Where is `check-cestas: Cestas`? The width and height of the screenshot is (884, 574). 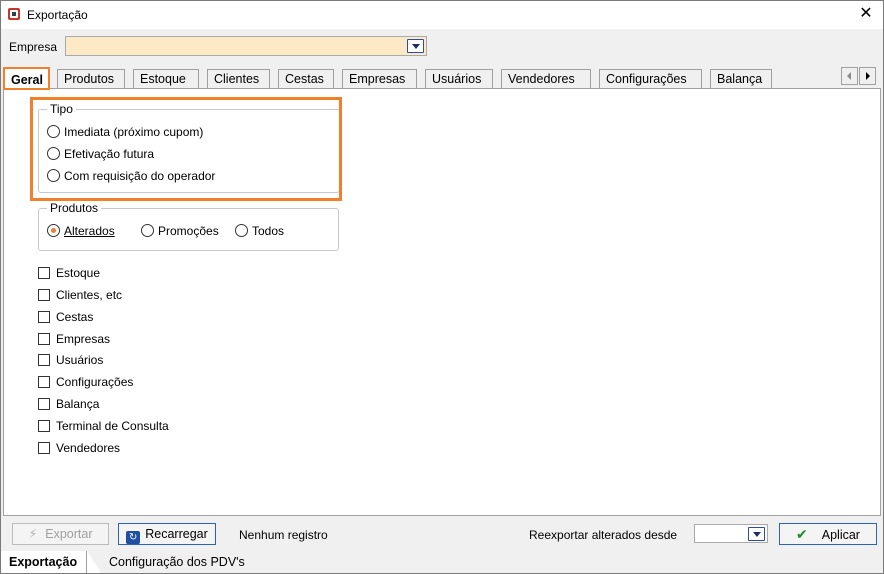
check-cestas: Cestas is located at coordinates (65, 318).